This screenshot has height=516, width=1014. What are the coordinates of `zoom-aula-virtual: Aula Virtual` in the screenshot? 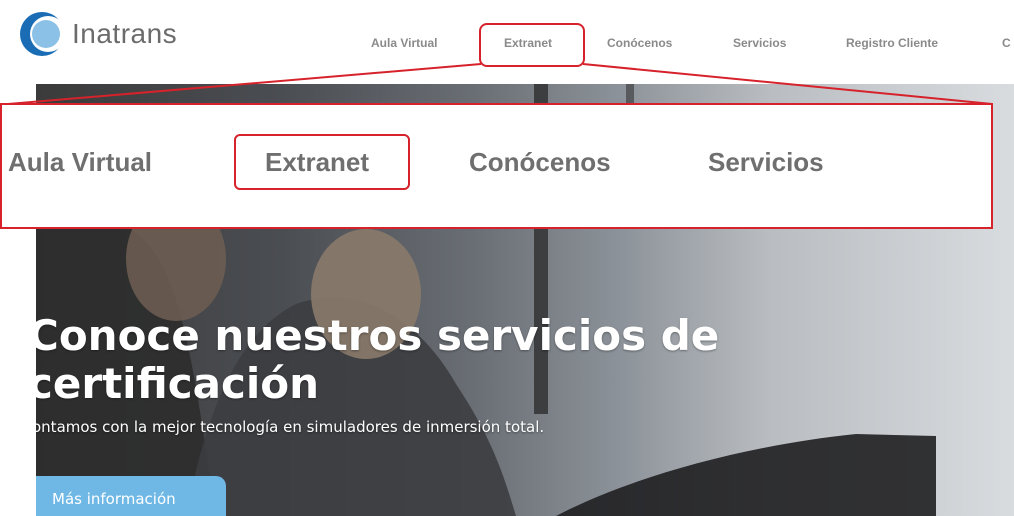 It's located at (80, 162).